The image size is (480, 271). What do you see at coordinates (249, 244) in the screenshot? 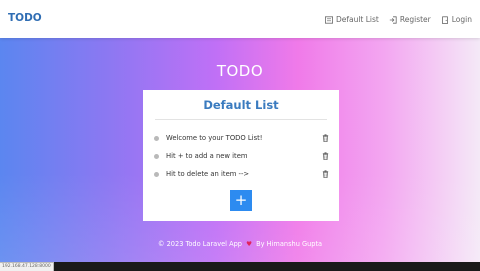
I see `heart-icon: ♥` at bounding box center [249, 244].